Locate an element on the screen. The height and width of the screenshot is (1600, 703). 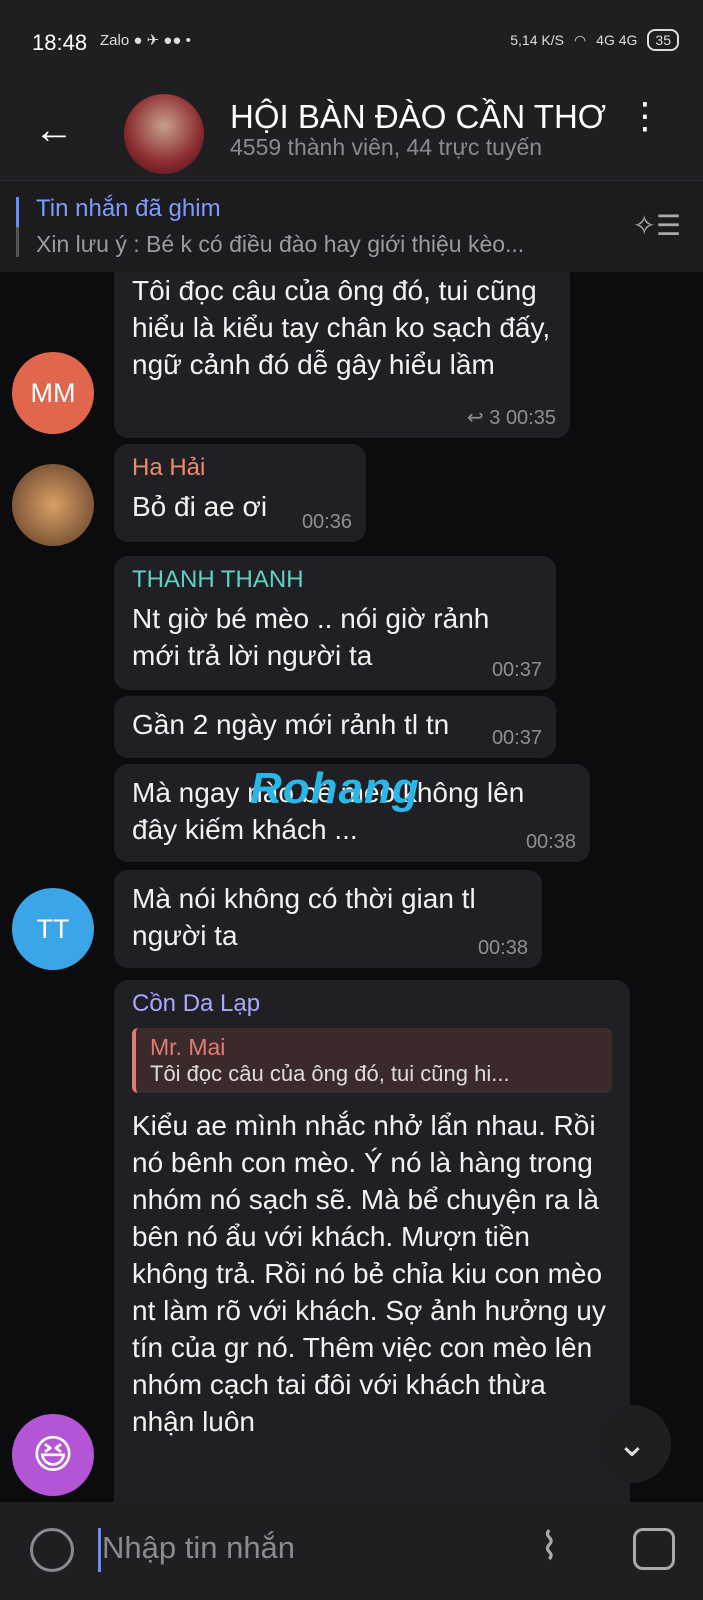
sender-name: THANH THANH is located at coordinates (335, 580).